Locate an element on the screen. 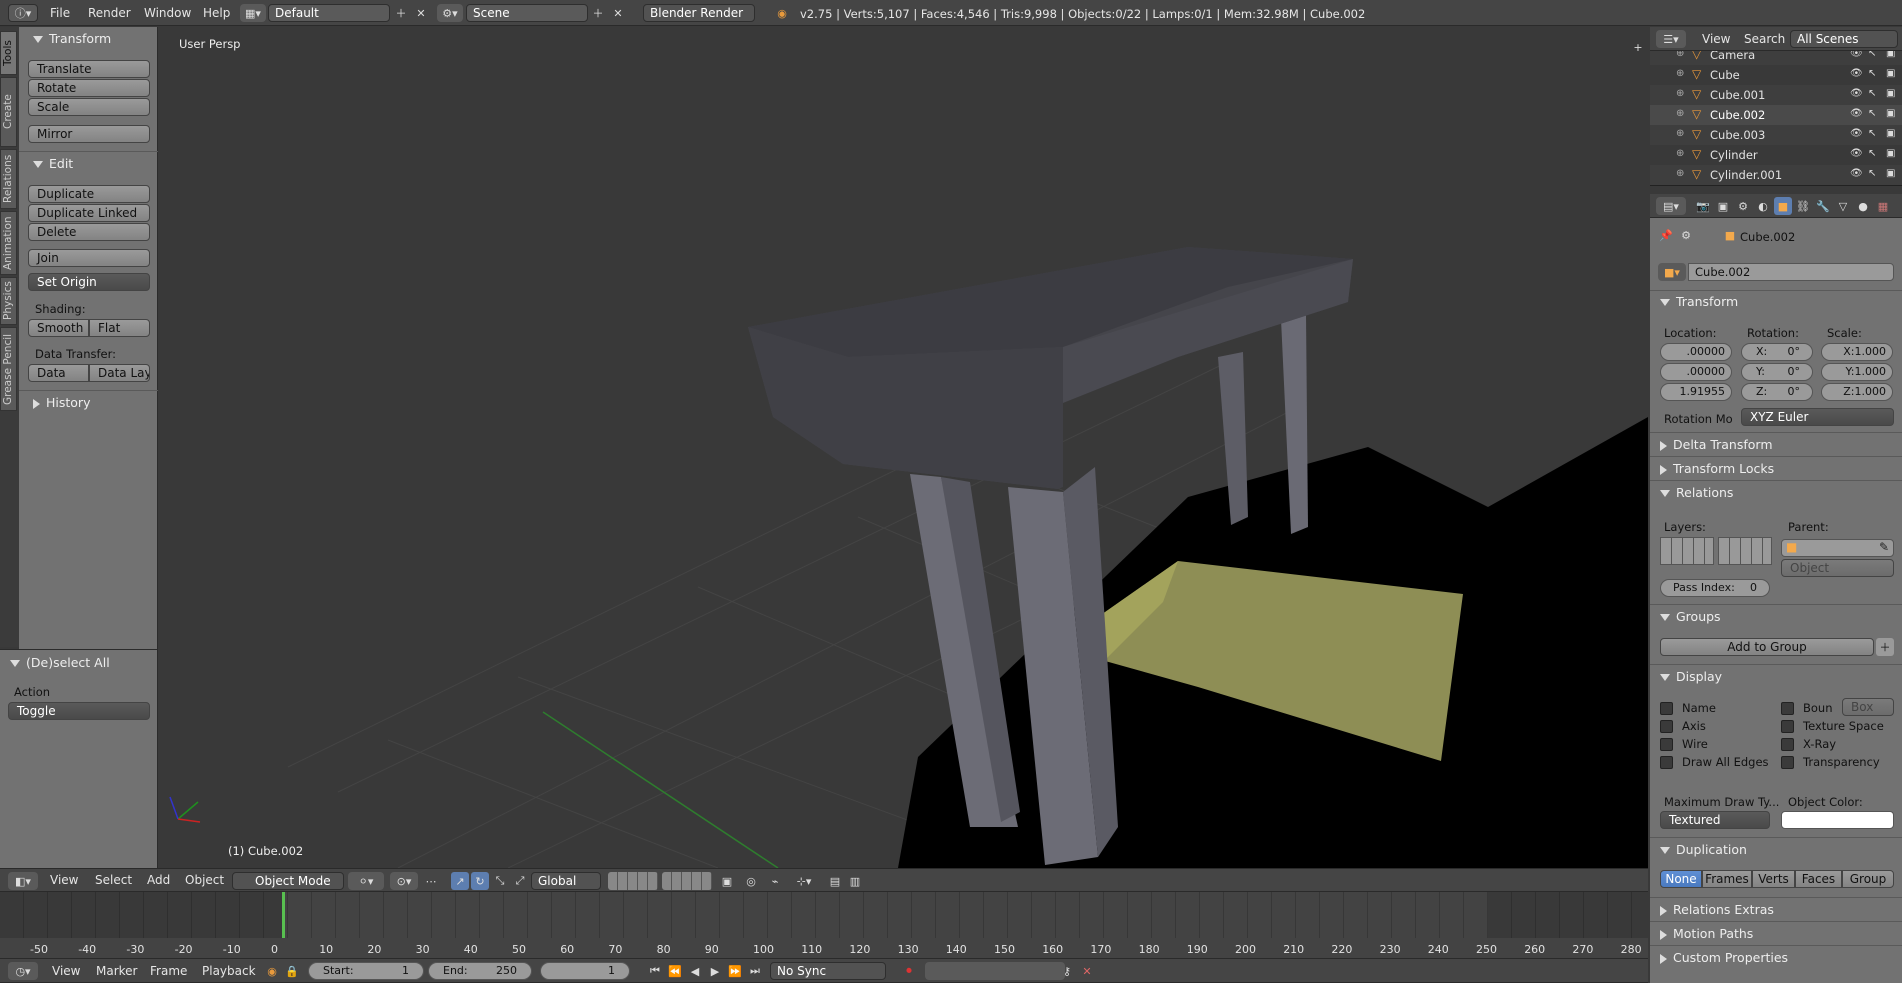 The height and width of the screenshot is (983, 1902). pass-index-field: Pass Index: 0 is located at coordinates (1715, 588).